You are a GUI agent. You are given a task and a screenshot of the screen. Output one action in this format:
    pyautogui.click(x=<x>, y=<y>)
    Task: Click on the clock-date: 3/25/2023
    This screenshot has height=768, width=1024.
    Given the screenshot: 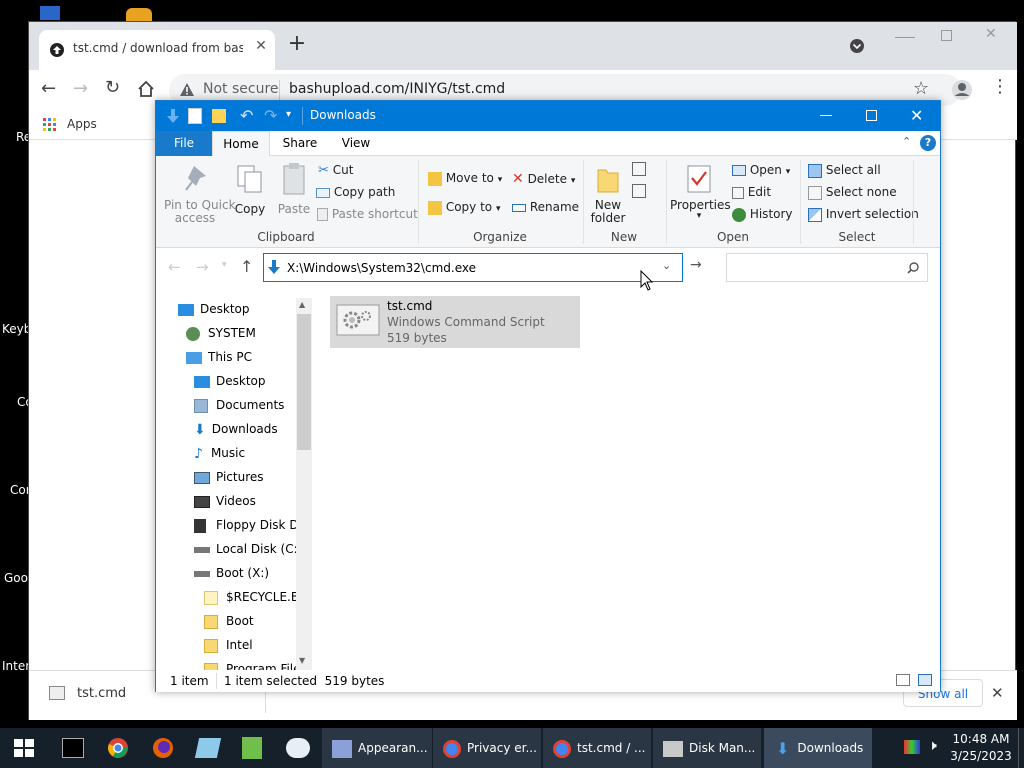 What is the action you would take?
    pyautogui.click(x=981, y=756)
    